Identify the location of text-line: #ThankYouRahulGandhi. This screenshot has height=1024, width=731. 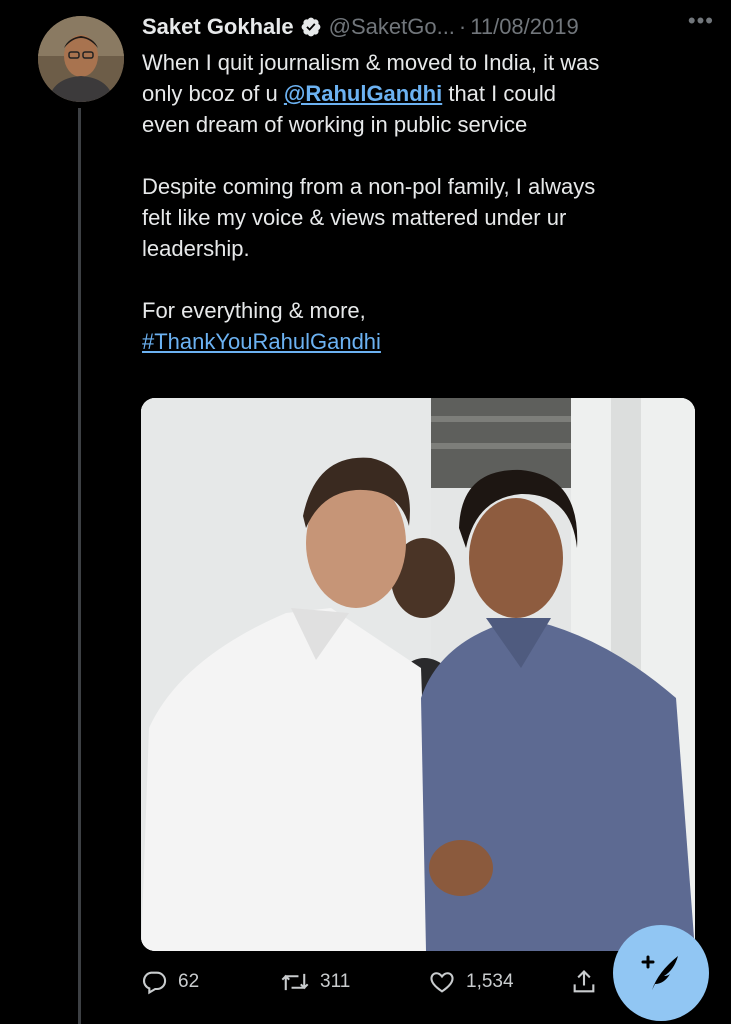
(427, 341).